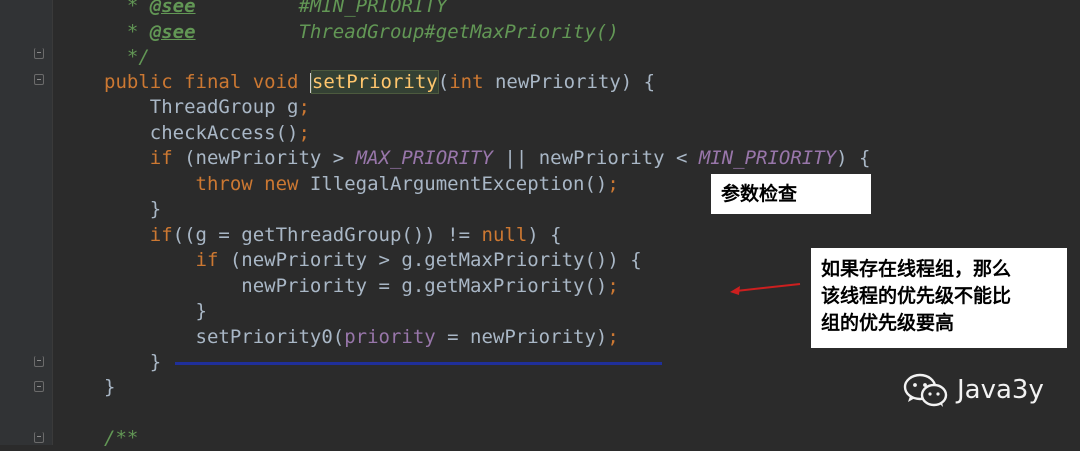 The height and width of the screenshot is (451, 1080). Describe the element at coordinates (1000, 390) in the screenshot. I see `watermark-label: Java3y` at that location.